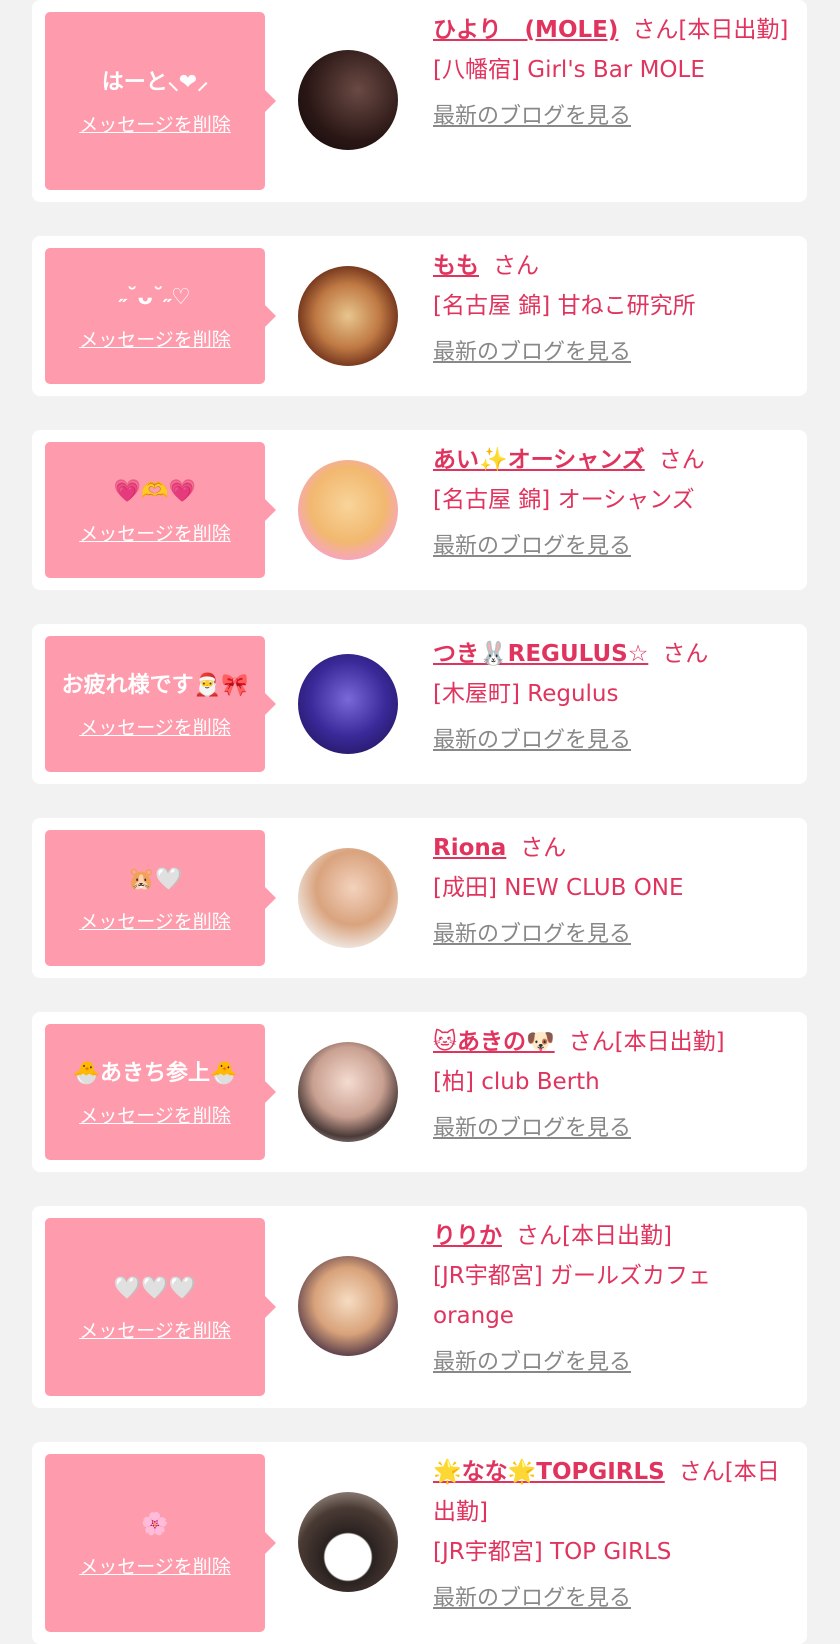  Describe the element at coordinates (160, 510) in the screenshot. I see `message-bubble: 💗🫶💗 メッセージを削除` at that location.